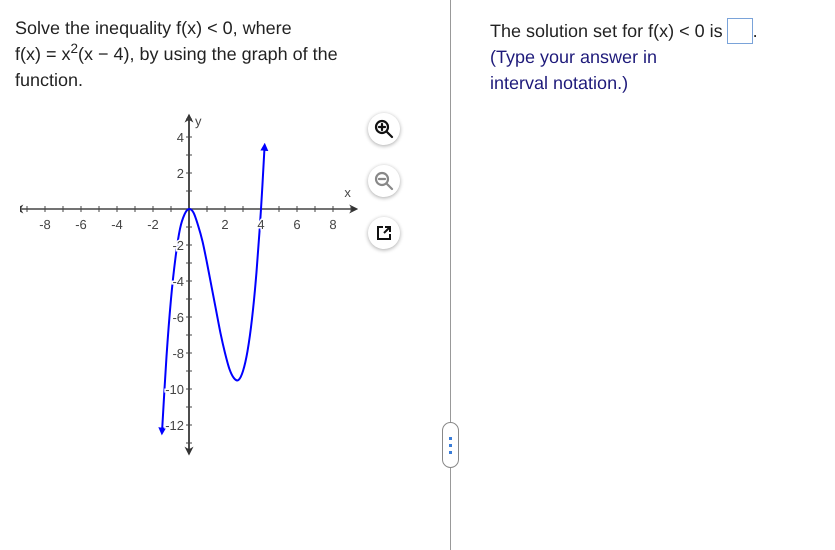 Image resolution: width=835 pixels, height=550 pixels. I want to click on x-tick-label: -2, so click(153, 224).